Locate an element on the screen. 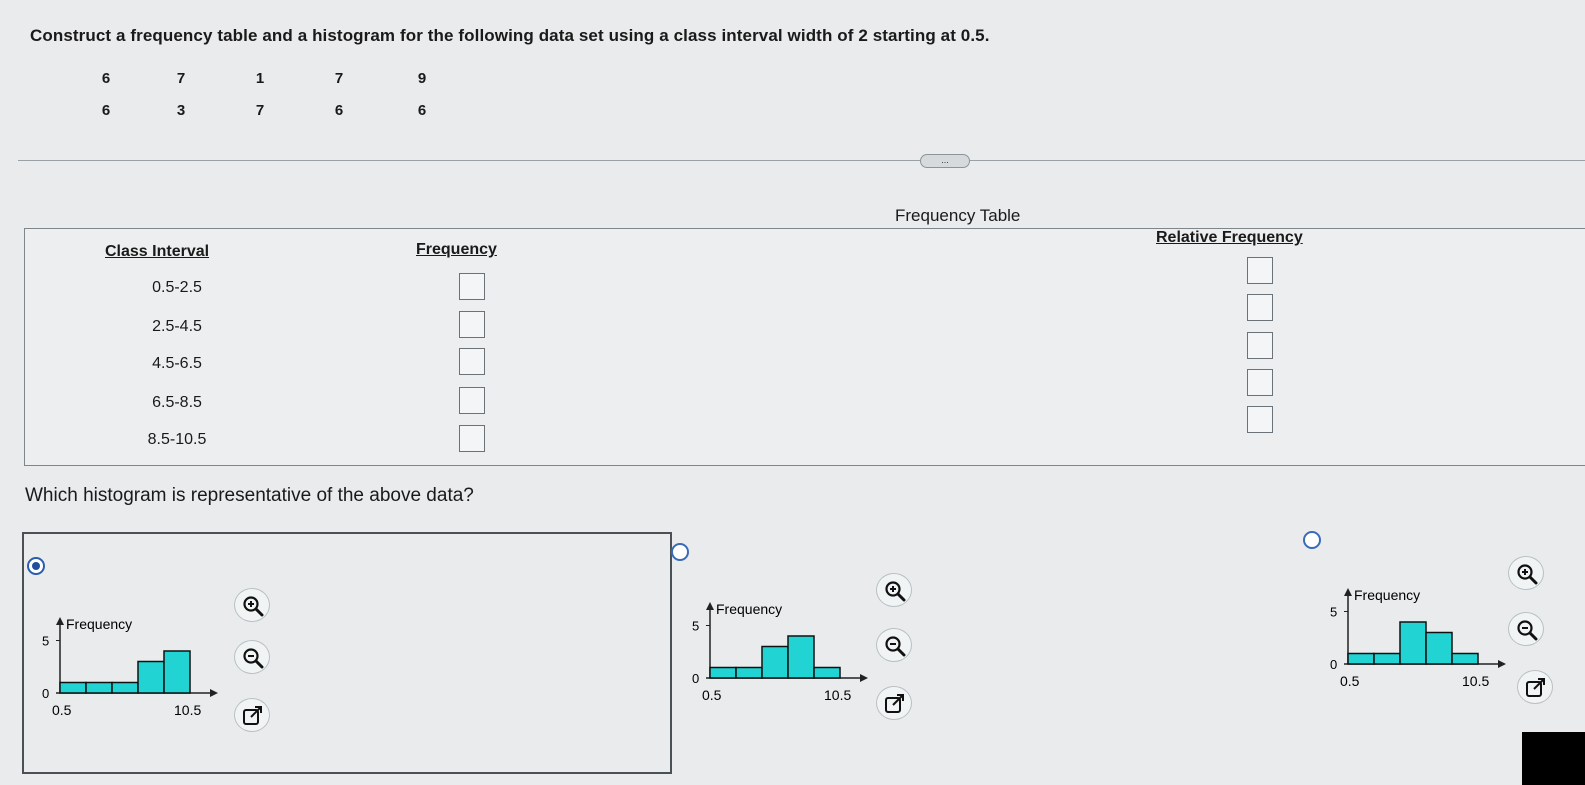 Image resolution: width=1585 pixels, height=785 pixels. table-title: Frequency Table is located at coordinates (958, 215).